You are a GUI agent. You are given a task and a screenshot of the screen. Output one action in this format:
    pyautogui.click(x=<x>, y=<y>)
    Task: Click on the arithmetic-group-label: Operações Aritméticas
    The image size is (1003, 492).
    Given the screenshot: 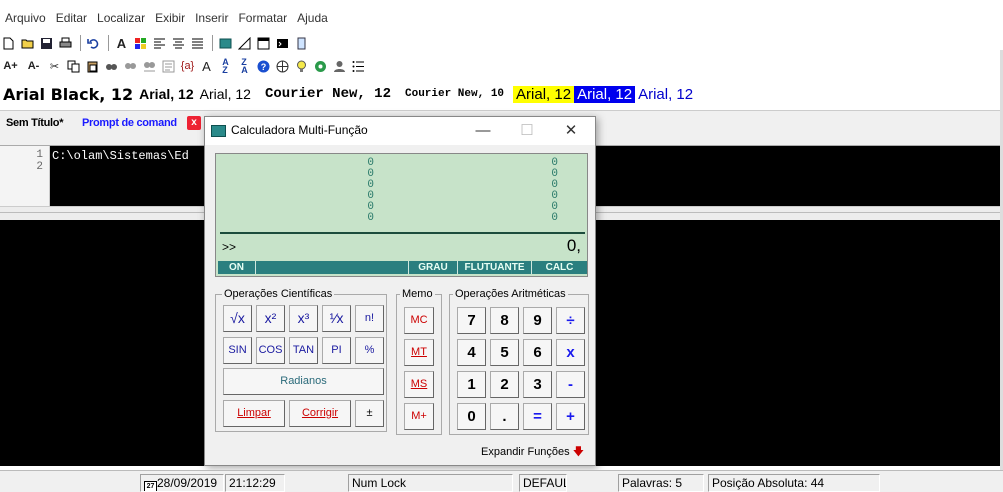 What is the action you would take?
    pyautogui.click(x=510, y=294)
    